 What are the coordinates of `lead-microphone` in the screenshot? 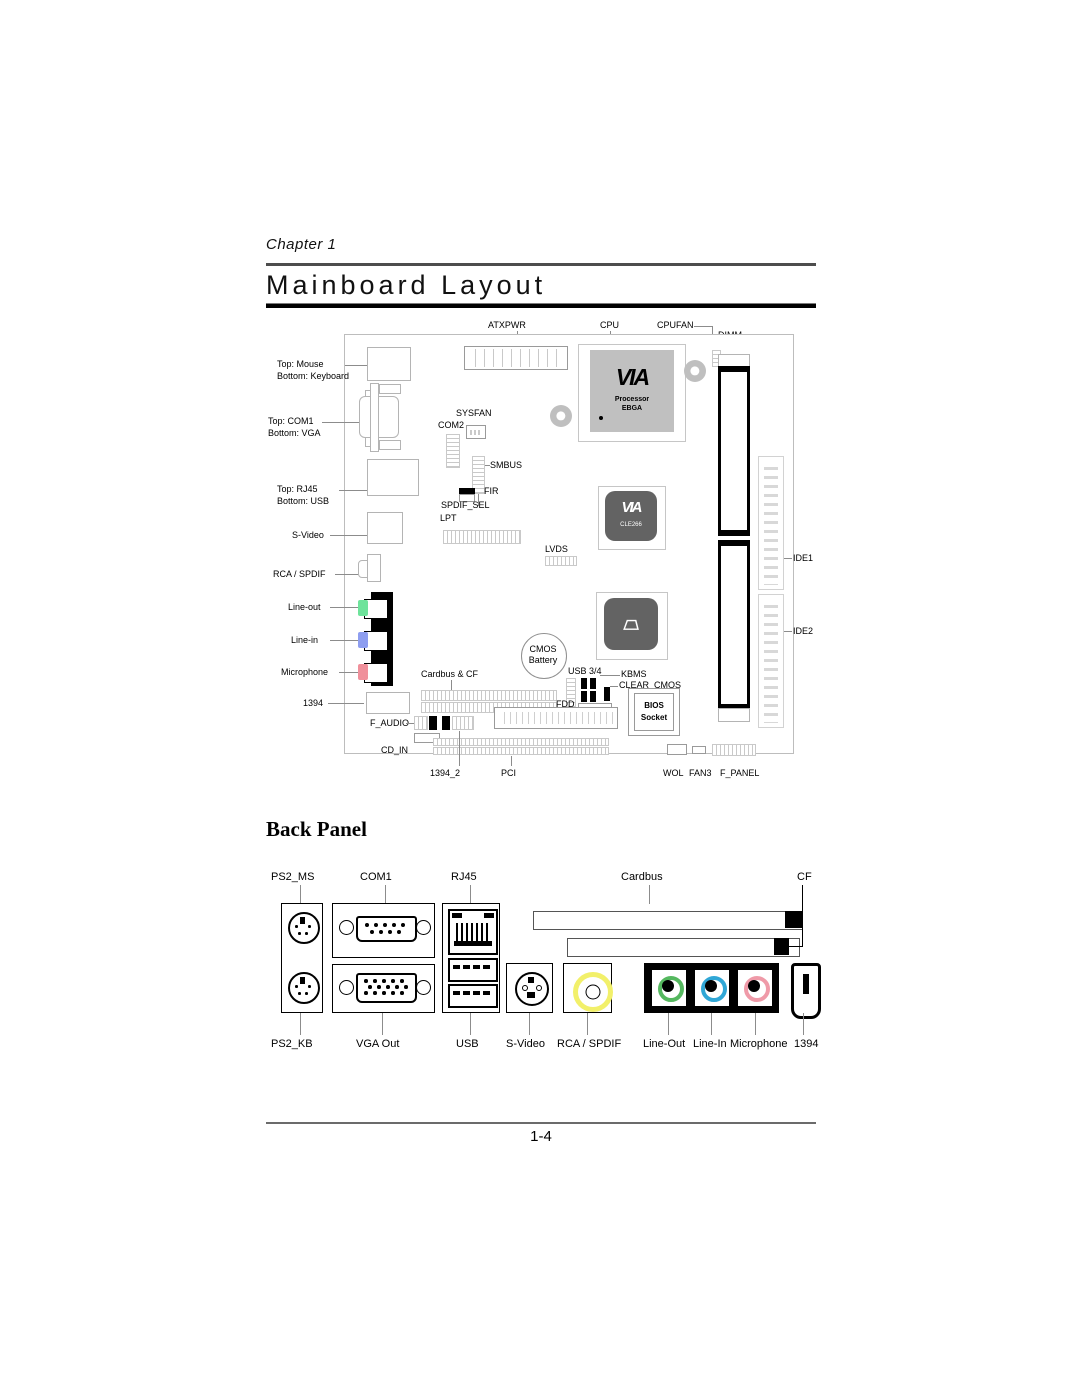 It's located at (349, 672).